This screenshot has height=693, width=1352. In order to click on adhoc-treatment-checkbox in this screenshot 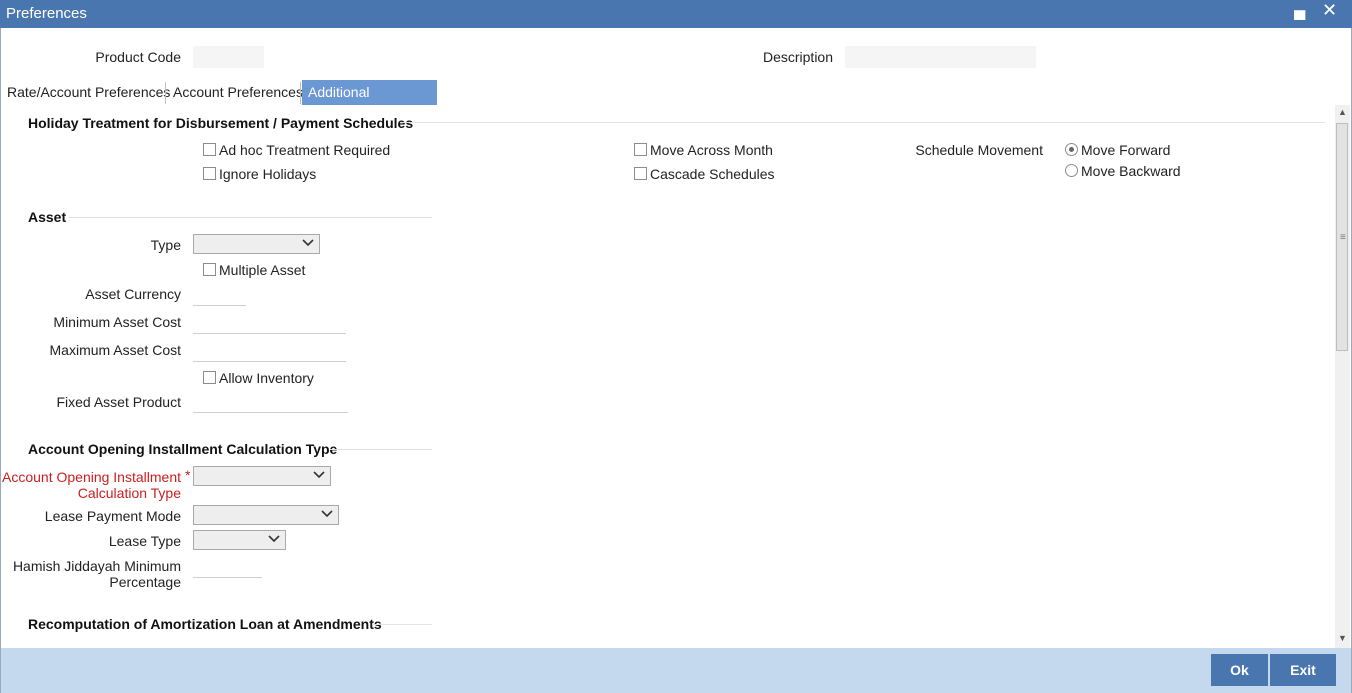, I will do `click(209, 149)`.